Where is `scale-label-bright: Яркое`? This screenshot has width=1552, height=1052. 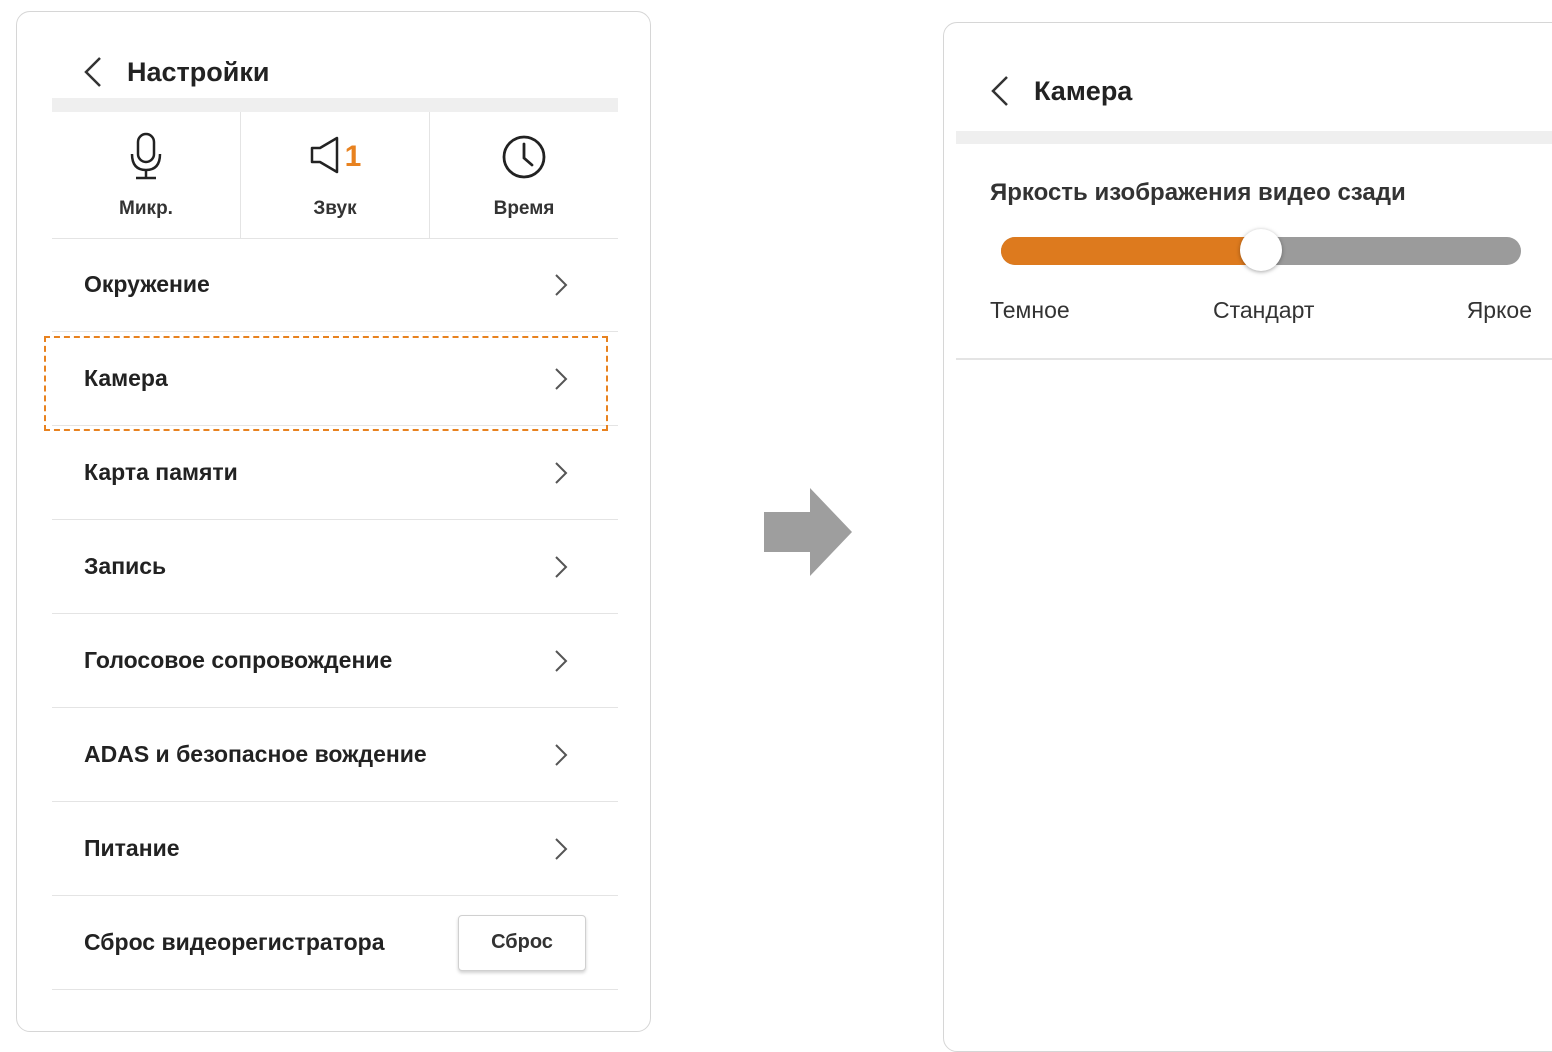
scale-label-bright: Яркое is located at coordinates (1499, 310).